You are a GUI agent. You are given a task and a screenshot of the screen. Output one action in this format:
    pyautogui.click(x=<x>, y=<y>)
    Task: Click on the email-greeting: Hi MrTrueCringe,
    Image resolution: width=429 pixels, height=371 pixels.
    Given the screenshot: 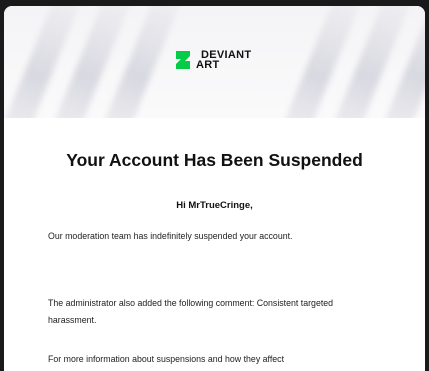 What is the action you would take?
    pyautogui.click(x=214, y=205)
    